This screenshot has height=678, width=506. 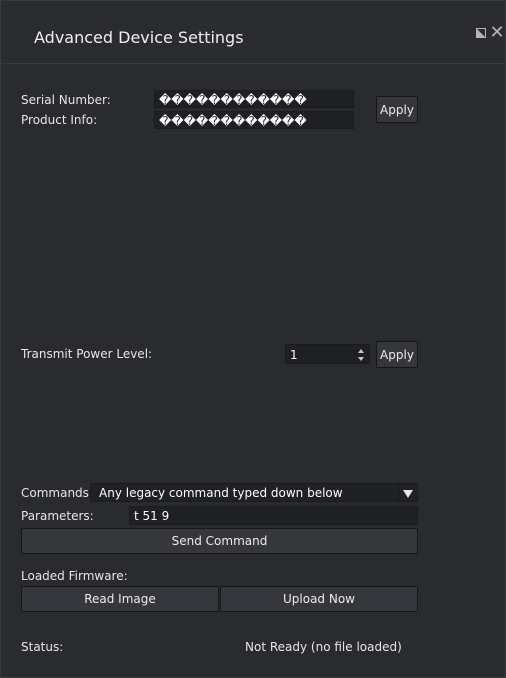 What do you see at coordinates (74, 576) in the screenshot?
I see `loaded-firmware-label: Loaded Firmware:` at bounding box center [74, 576].